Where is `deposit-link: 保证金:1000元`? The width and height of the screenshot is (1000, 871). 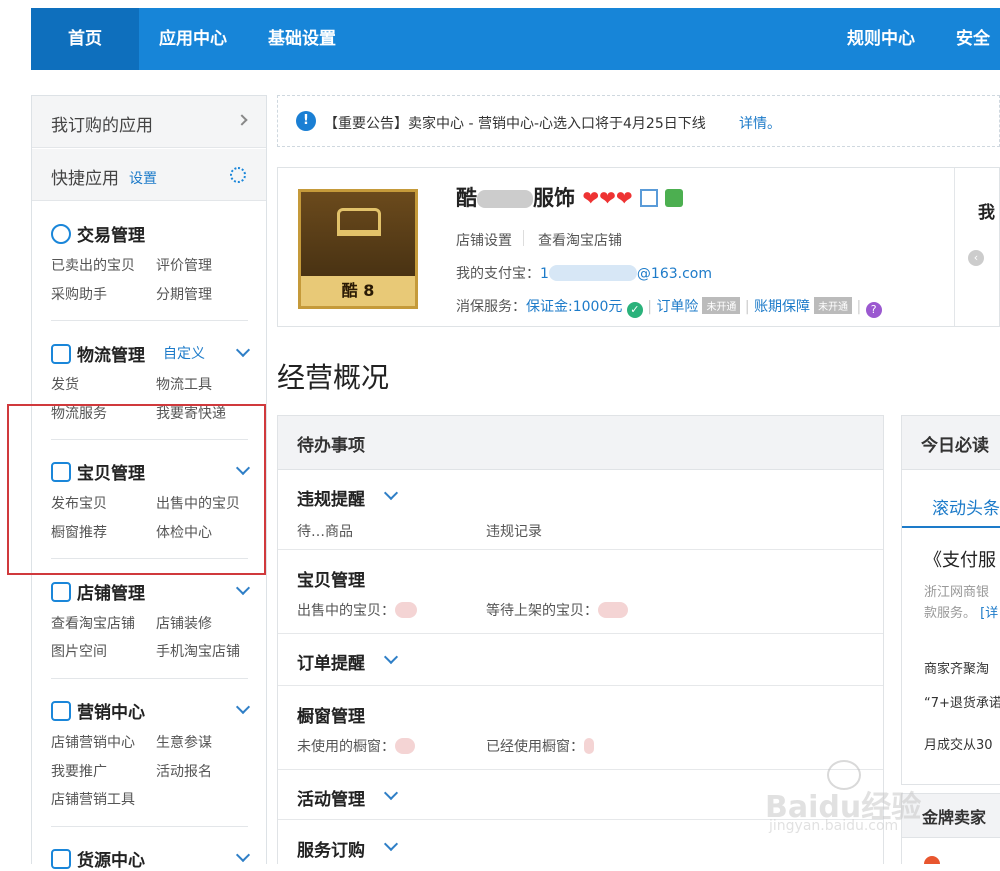 deposit-link: 保证金:1000元 is located at coordinates (574, 307).